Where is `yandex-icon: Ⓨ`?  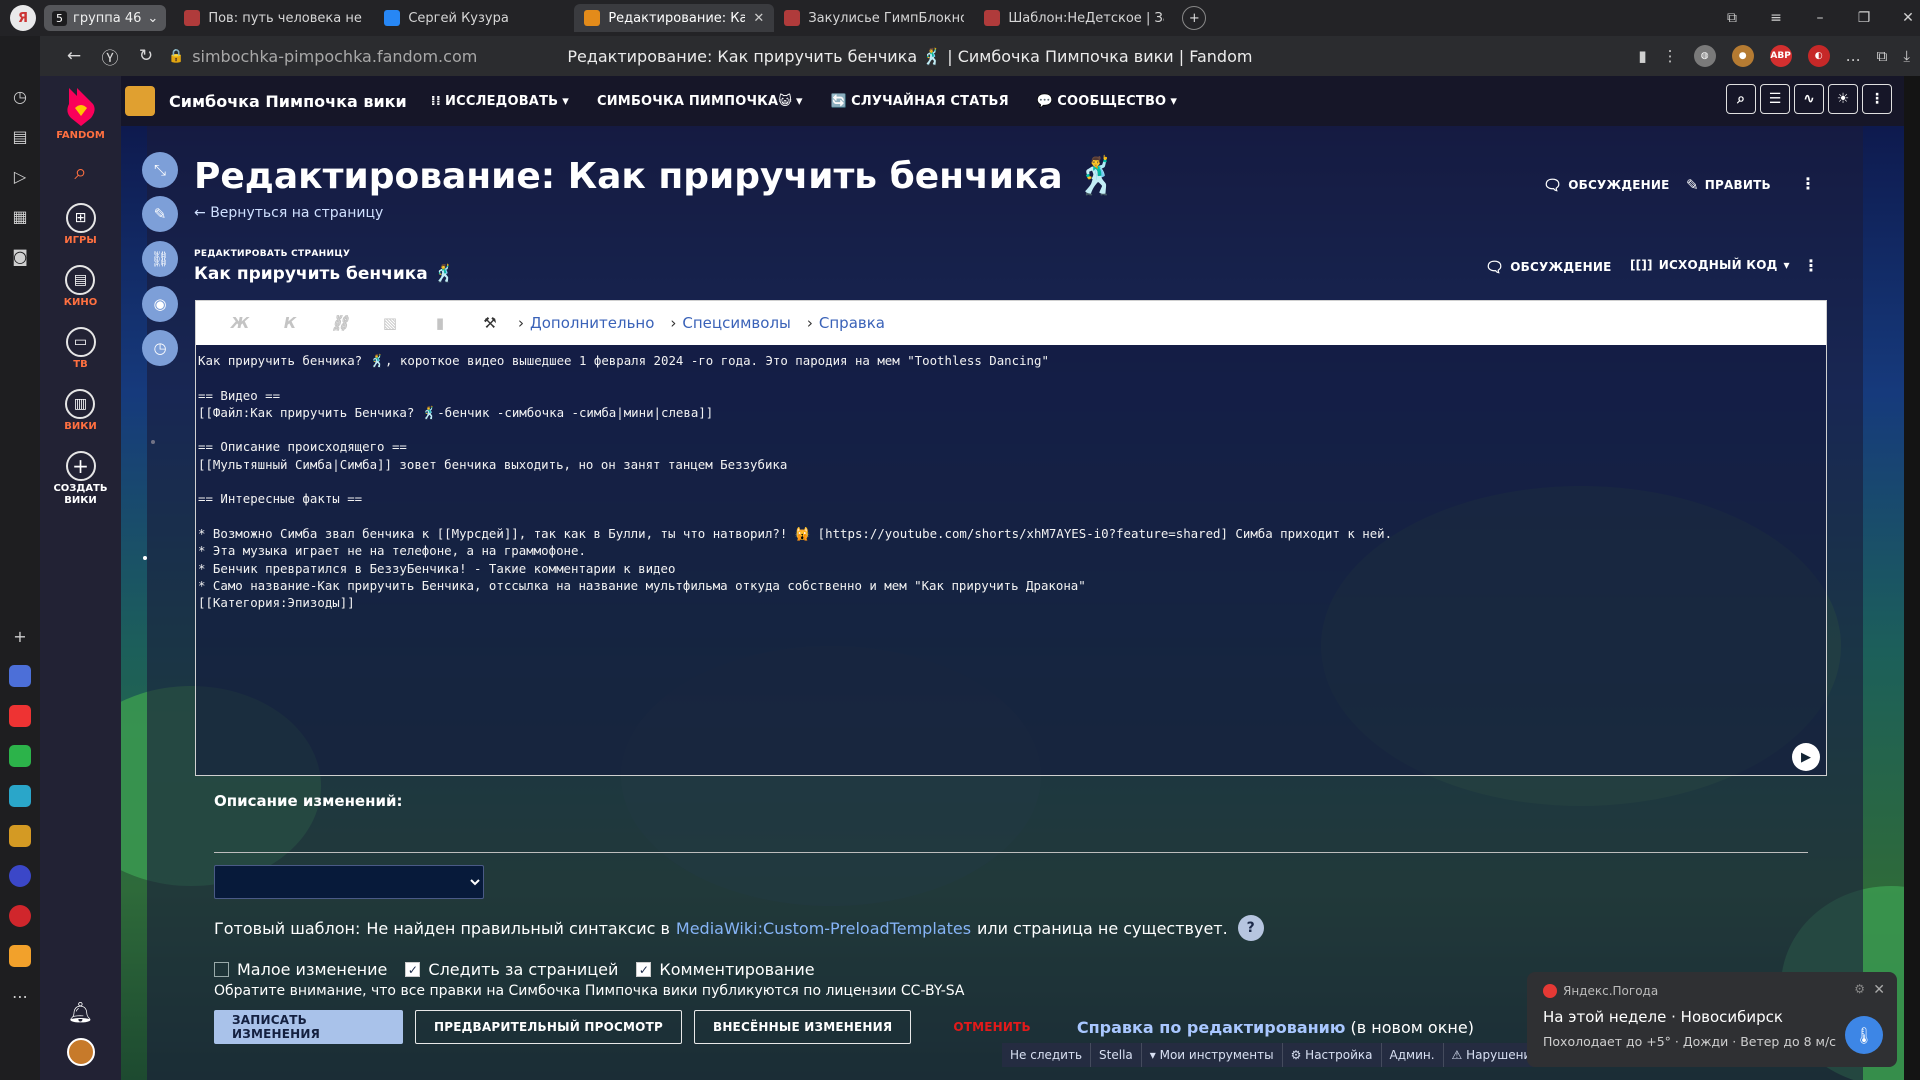 yandex-icon: Ⓨ is located at coordinates (110, 56).